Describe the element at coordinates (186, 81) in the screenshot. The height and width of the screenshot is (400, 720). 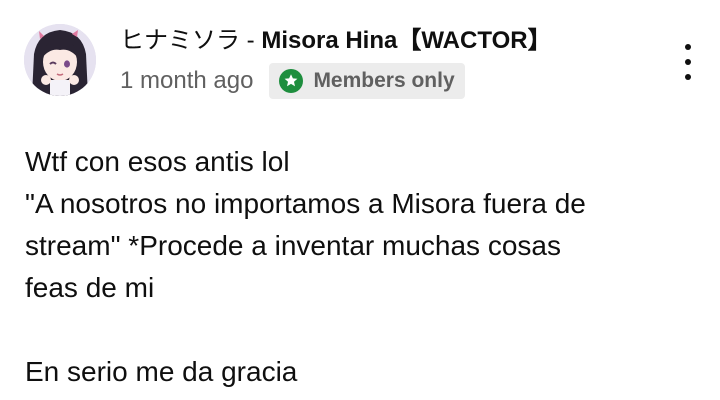
I see `post-timestamp: 1 month ago` at that location.